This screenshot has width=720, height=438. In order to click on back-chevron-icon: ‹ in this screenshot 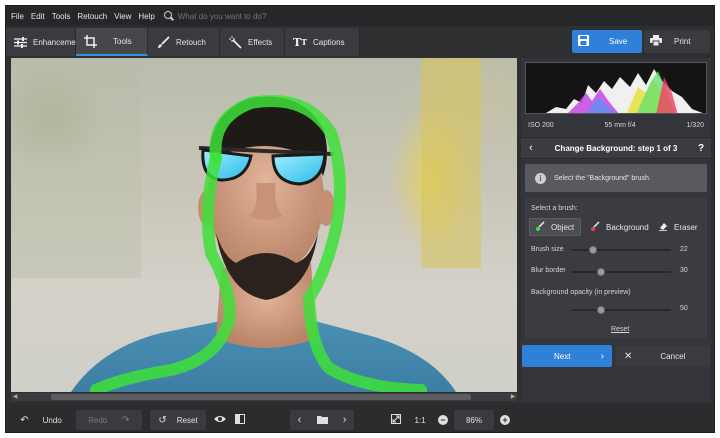, I will do `click(531, 148)`.